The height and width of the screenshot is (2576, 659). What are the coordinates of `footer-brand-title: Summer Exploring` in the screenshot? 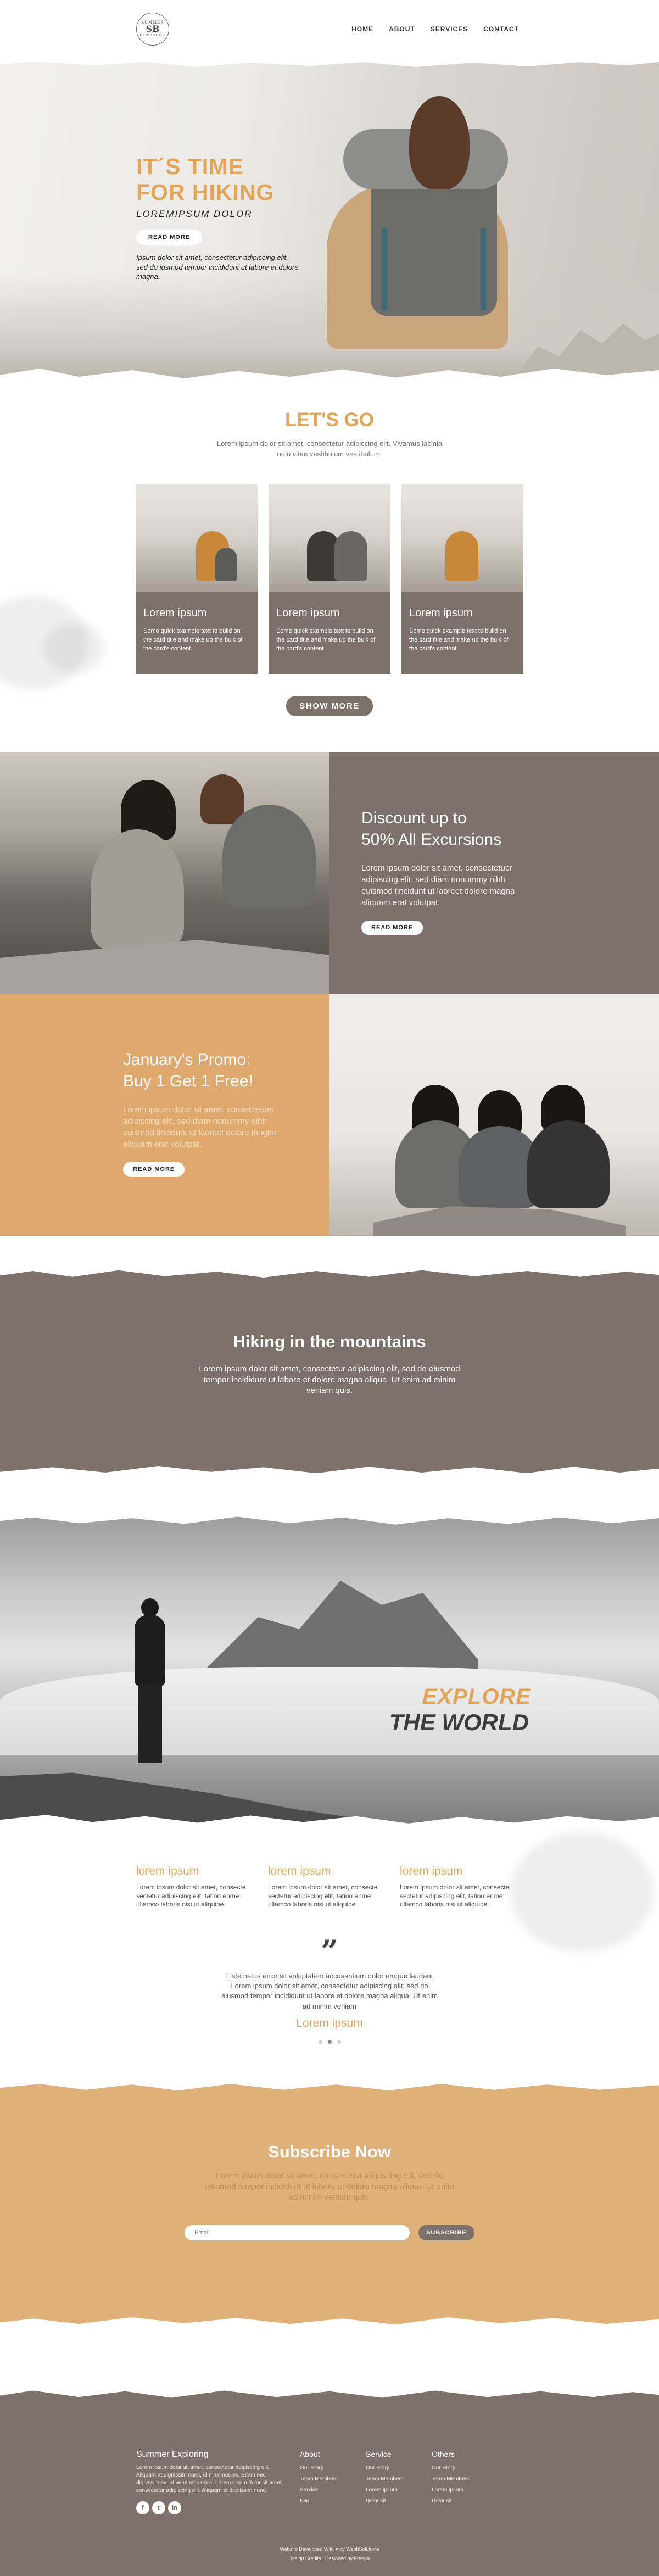 It's located at (172, 2454).